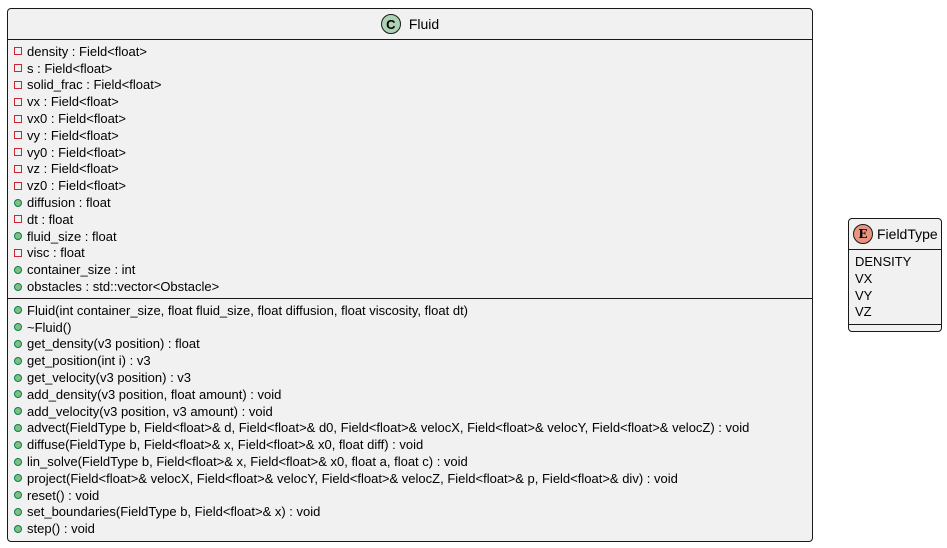  What do you see at coordinates (390, 24) in the screenshot?
I see `class-stereotype-icon: C` at bounding box center [390, 24].